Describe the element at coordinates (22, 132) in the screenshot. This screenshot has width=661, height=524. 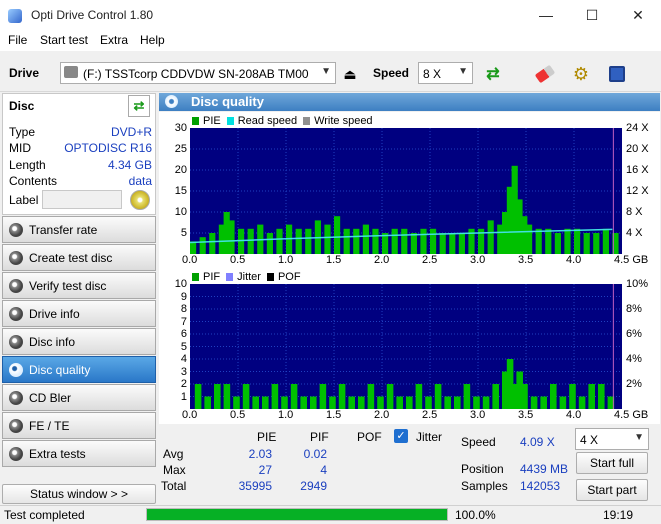
I see `type-label: Type` at that location.